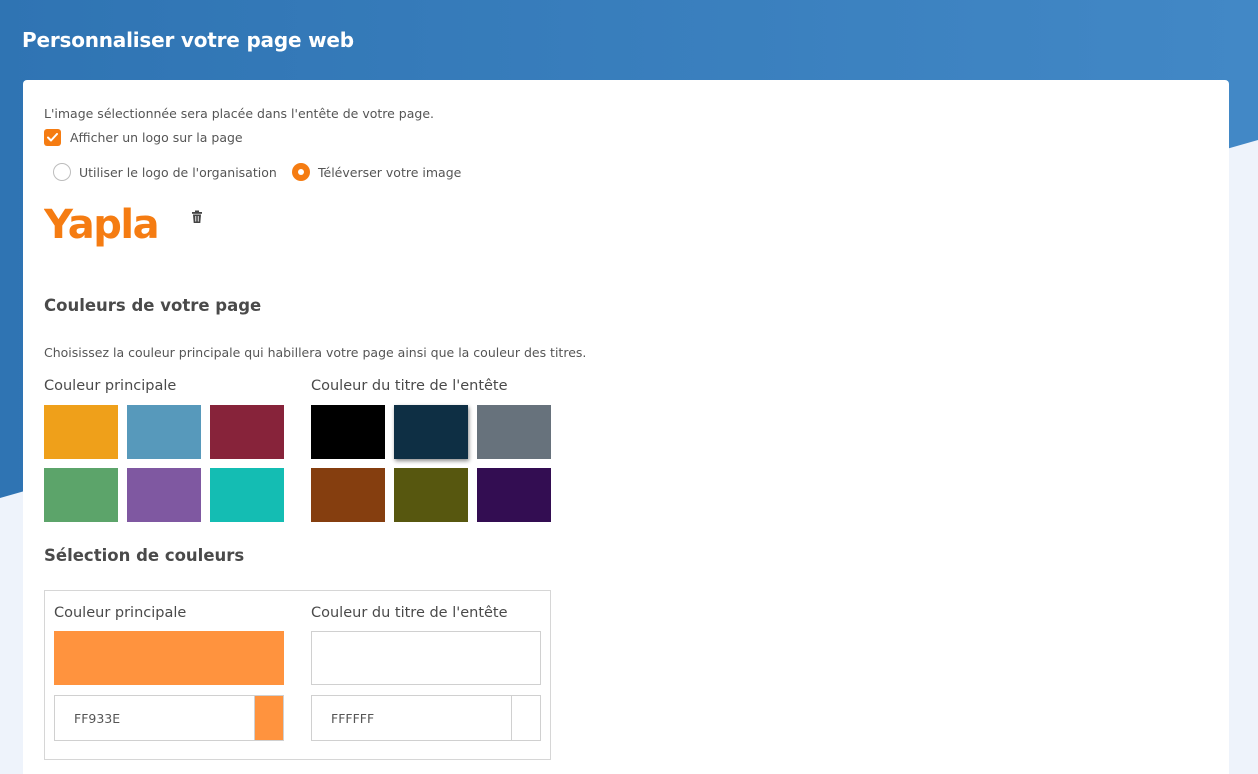 The image size is (1258, 774). I want to click on header-title-color-swatches, so click(431, 463).